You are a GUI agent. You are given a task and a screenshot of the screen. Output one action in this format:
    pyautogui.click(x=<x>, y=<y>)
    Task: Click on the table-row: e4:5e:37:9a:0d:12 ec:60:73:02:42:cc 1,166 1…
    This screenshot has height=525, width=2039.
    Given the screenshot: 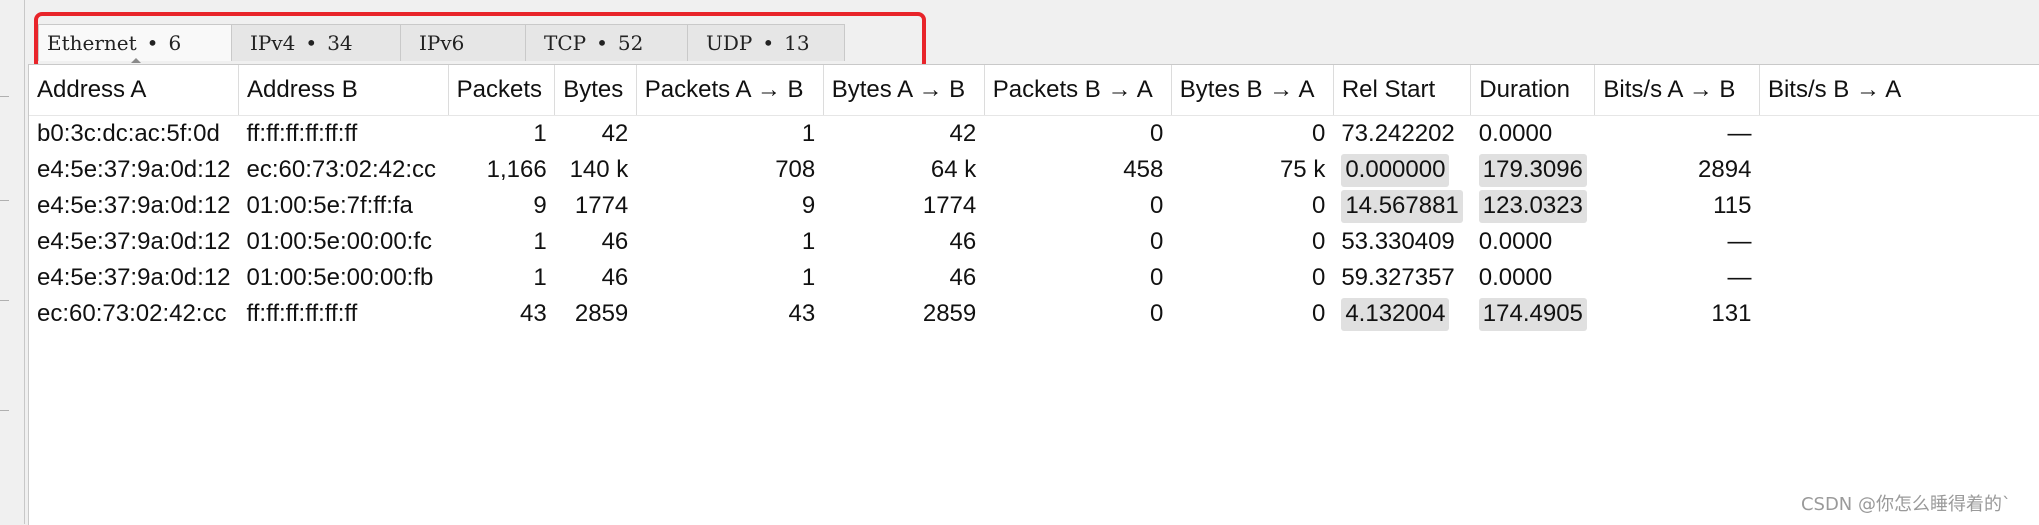 What is the action you would take?
    pyautogui.click(x=1034, y=170)
    